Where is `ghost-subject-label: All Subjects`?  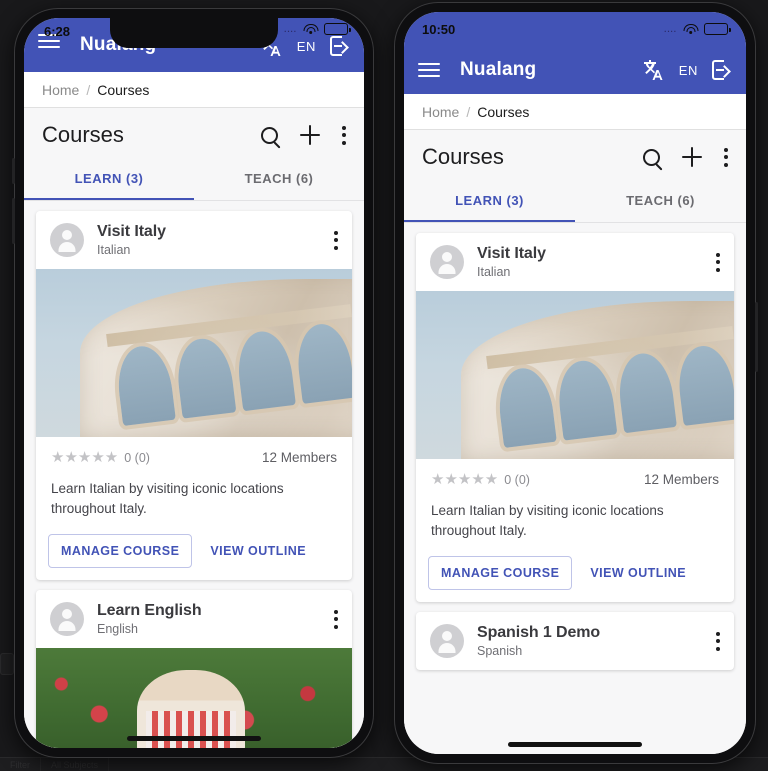 ghost-subject-label: All Subjects is located at coordinates (75, 764).